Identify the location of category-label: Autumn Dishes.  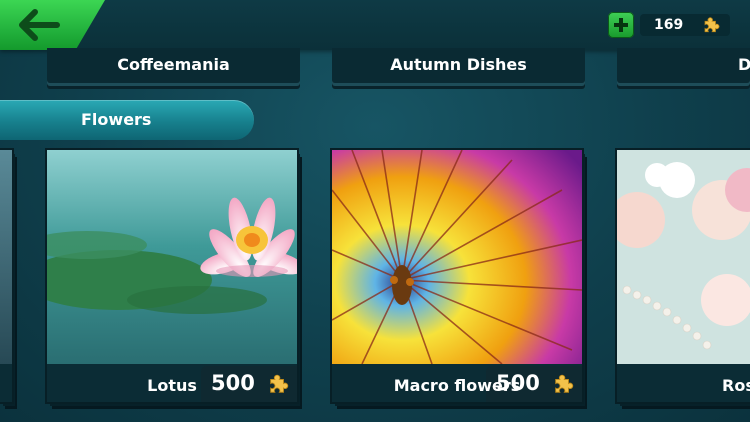
(458, 64).